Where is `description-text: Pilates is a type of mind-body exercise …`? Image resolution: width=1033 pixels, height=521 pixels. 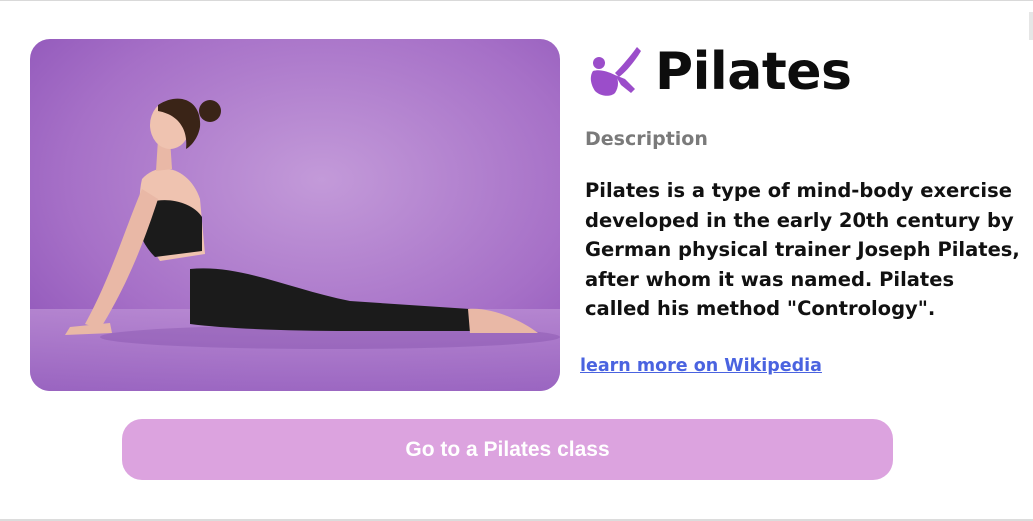 description-text: Pilates is a type of mind-body exercise … is located at coordinates (802, 249).